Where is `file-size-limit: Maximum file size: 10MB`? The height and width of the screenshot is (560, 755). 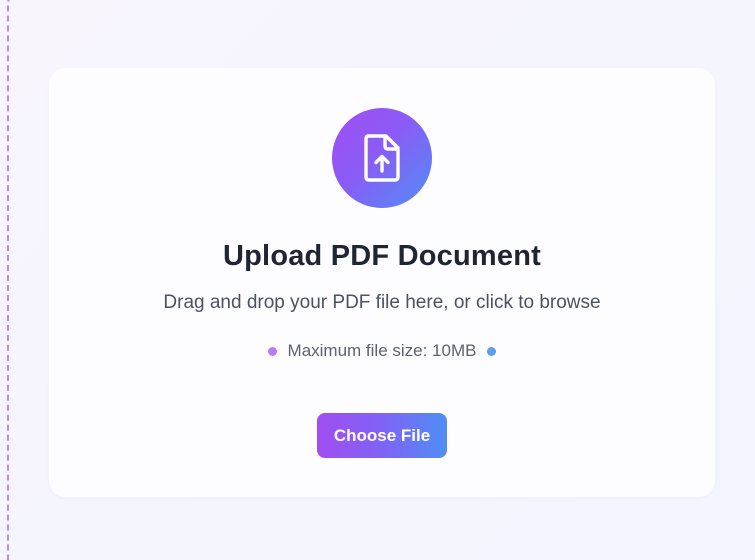
file-size-limit: Maximum file size: 10MB is located at coordinates (382, 351).